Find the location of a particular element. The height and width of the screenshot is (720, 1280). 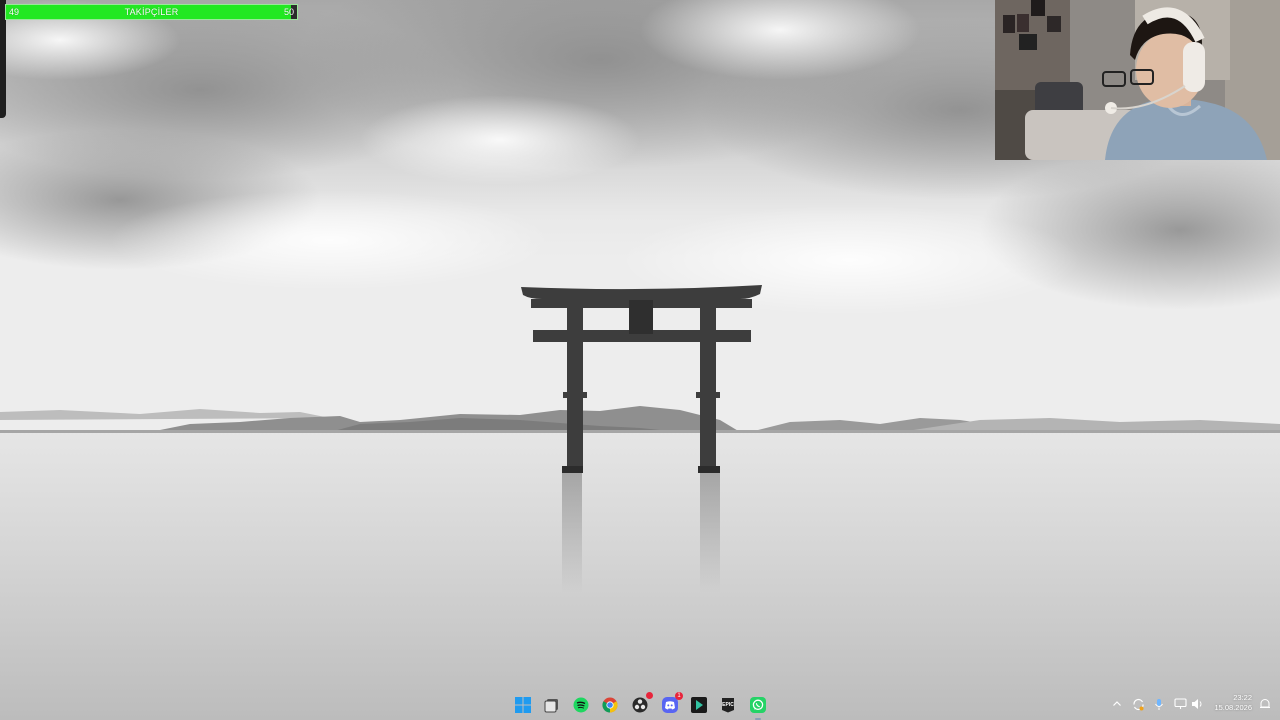

task-view-button is located at coordinates (552, 705).